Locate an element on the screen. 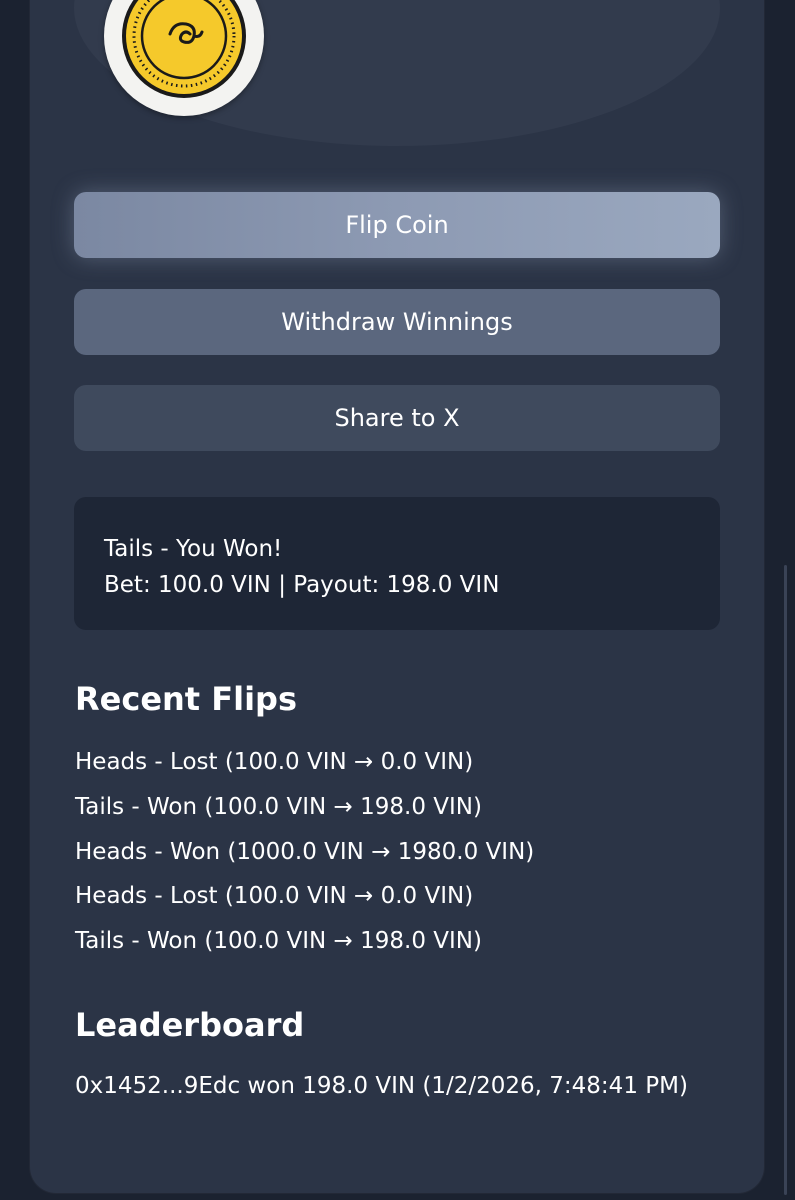 This screenshot has width=795, height=1200. leaderboard-title: Leaderboard is located at coordinates (190, 1025).